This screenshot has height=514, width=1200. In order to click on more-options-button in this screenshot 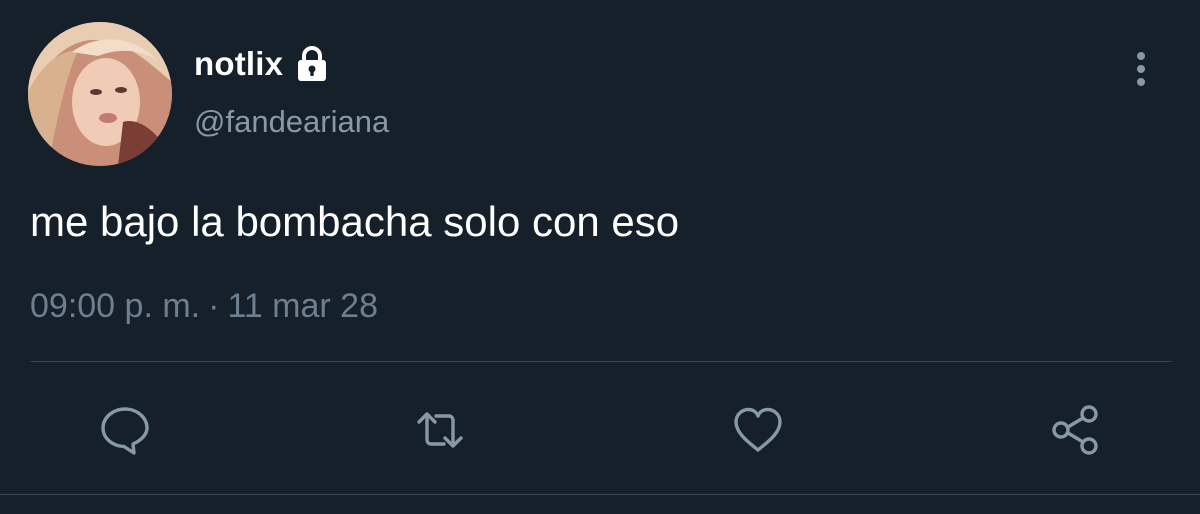, I will do `click(1141, 70)`.